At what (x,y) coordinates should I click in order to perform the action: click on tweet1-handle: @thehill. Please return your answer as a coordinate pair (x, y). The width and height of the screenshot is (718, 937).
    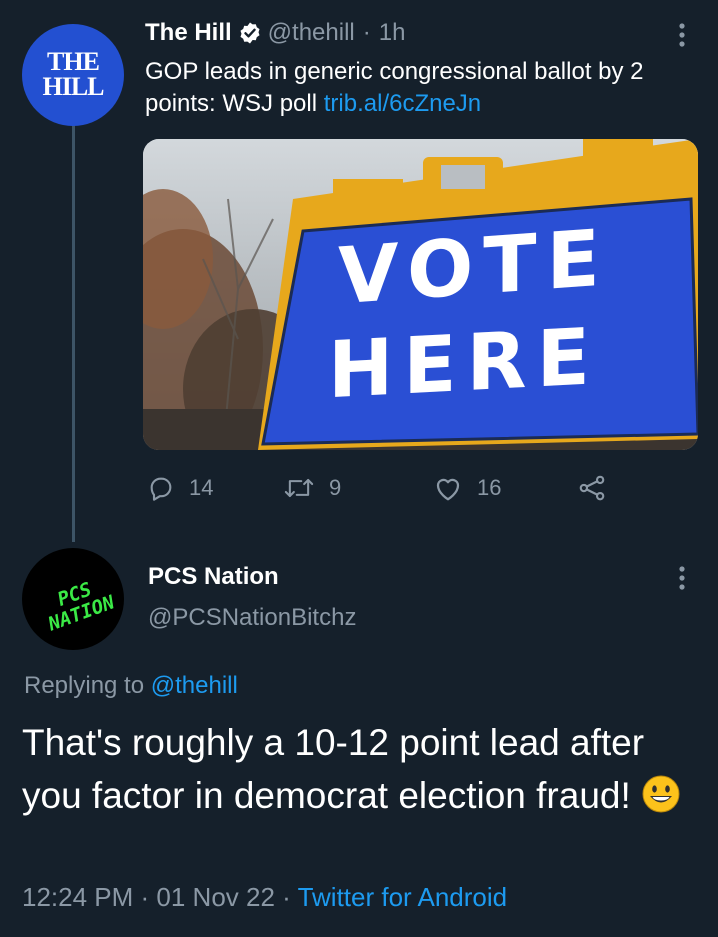
    Looking at the image, I should click on (311, 33).